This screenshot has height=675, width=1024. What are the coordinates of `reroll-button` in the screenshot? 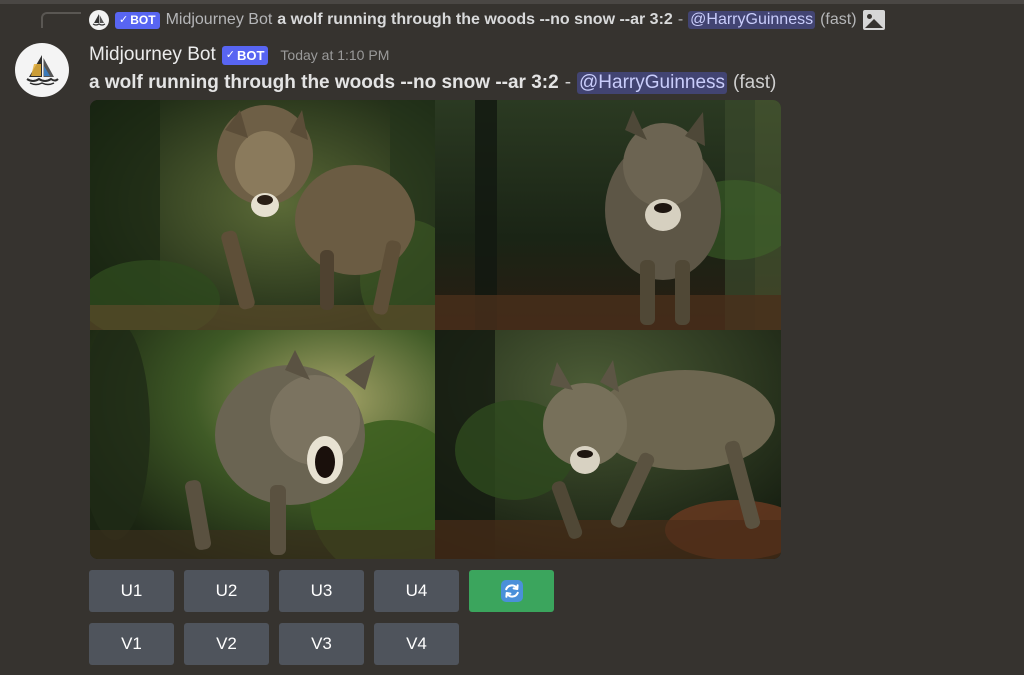 It's located at (511, 591).